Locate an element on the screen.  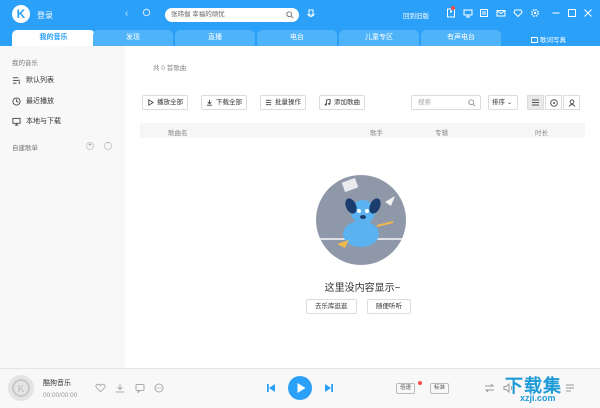
svg-text: K is located at coordinates (21, 389).